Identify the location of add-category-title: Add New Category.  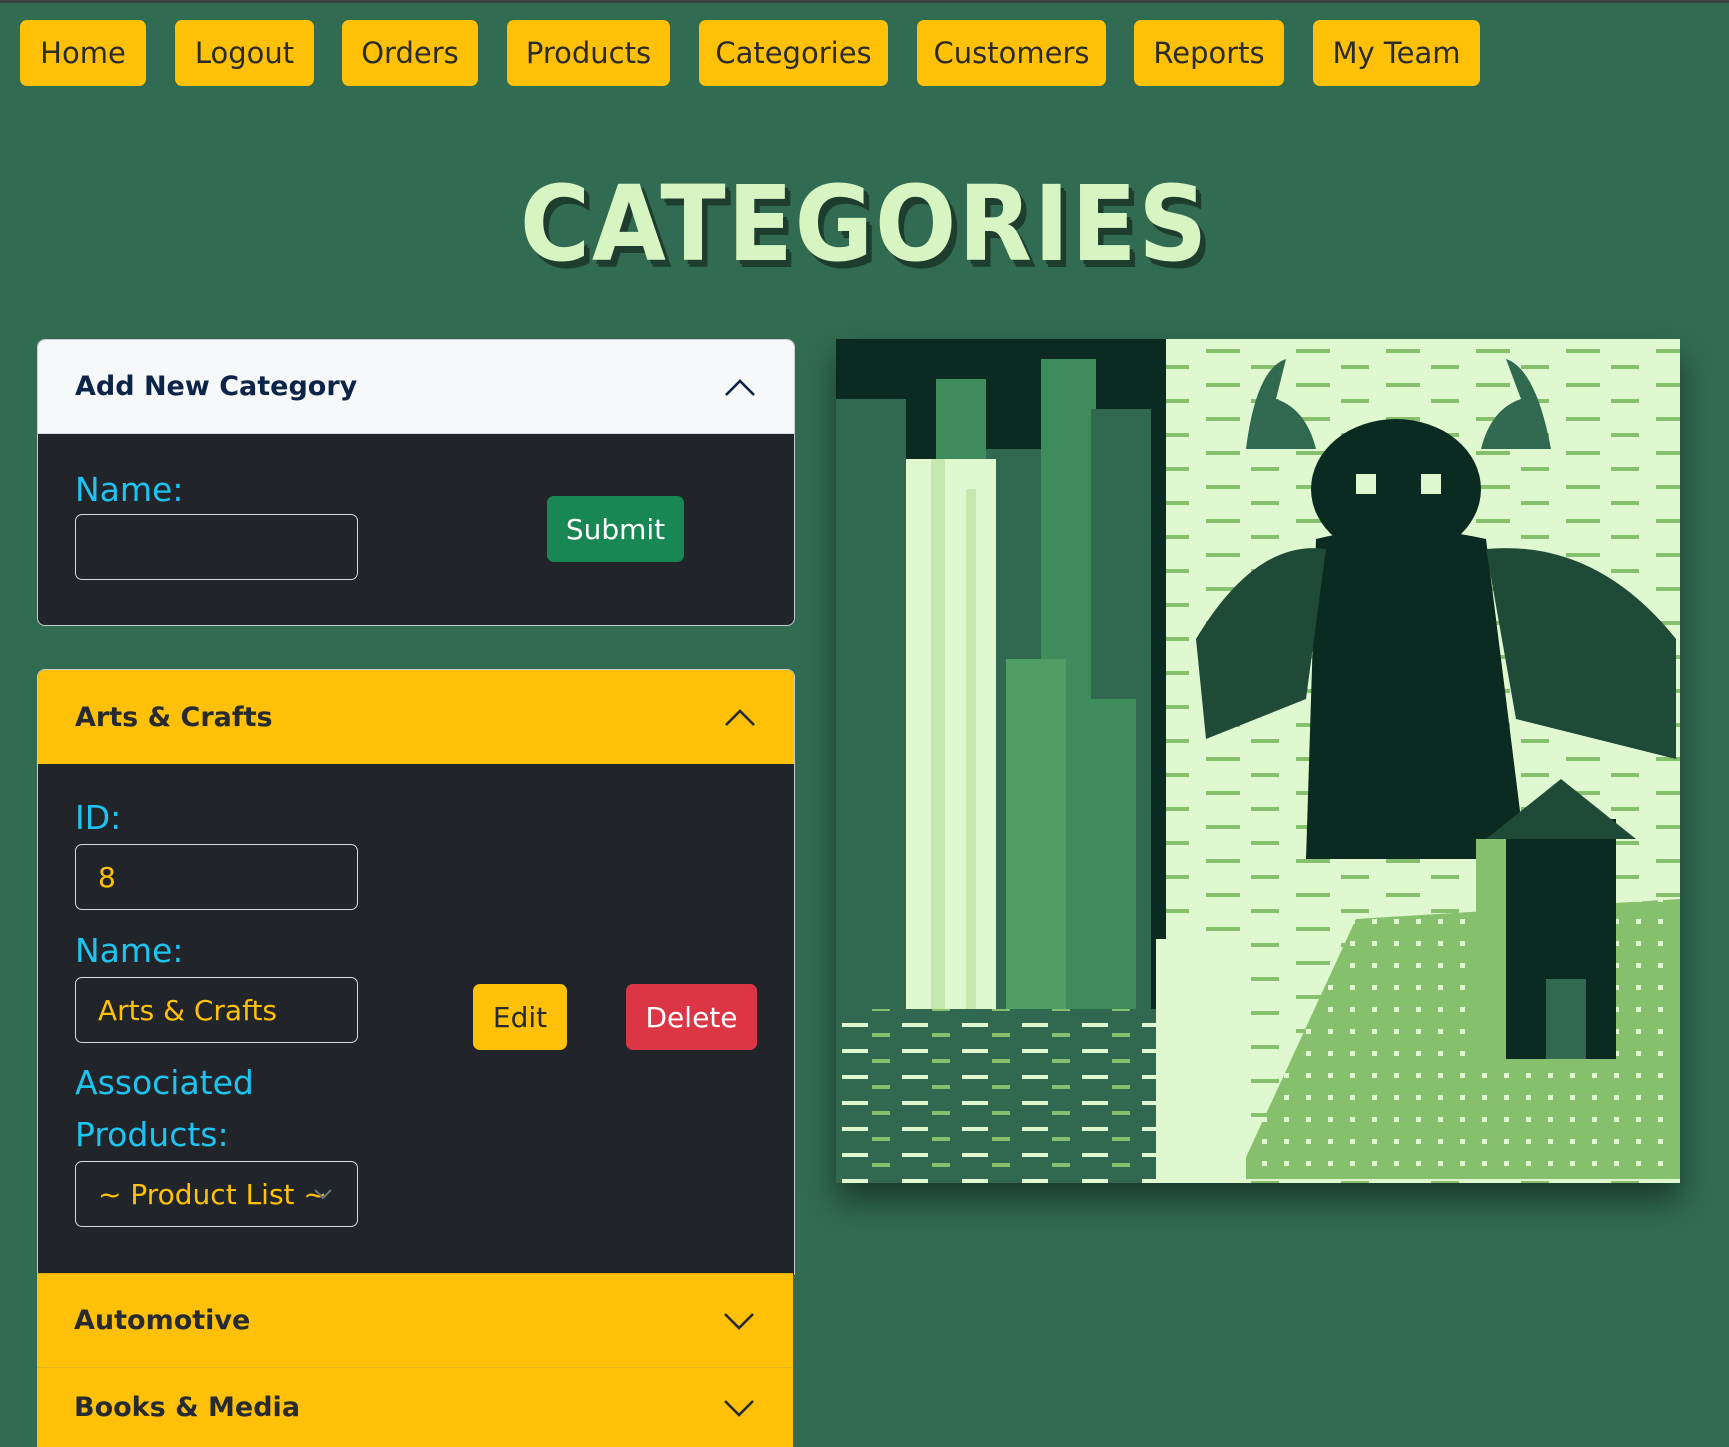
(216, 386).